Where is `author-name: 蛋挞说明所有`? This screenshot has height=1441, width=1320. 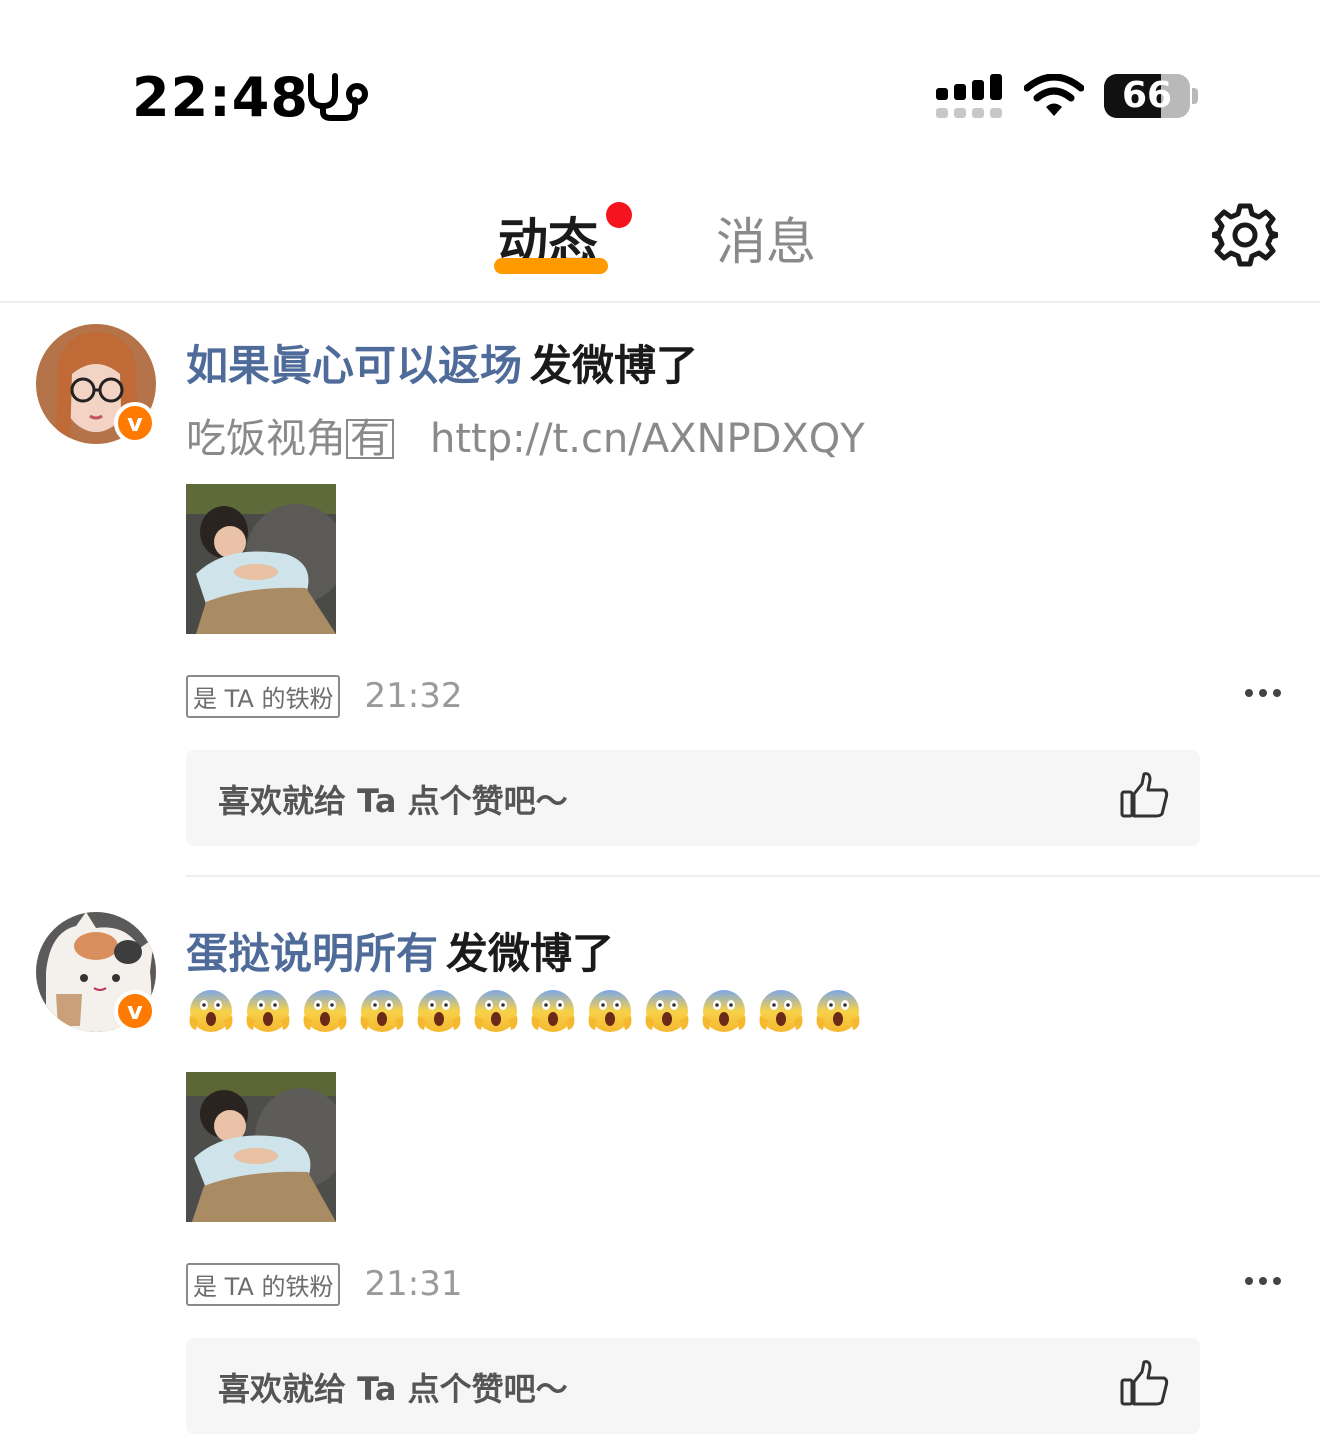
author-name: 蛋挞说明所有 is located at coordinates (312, 953).